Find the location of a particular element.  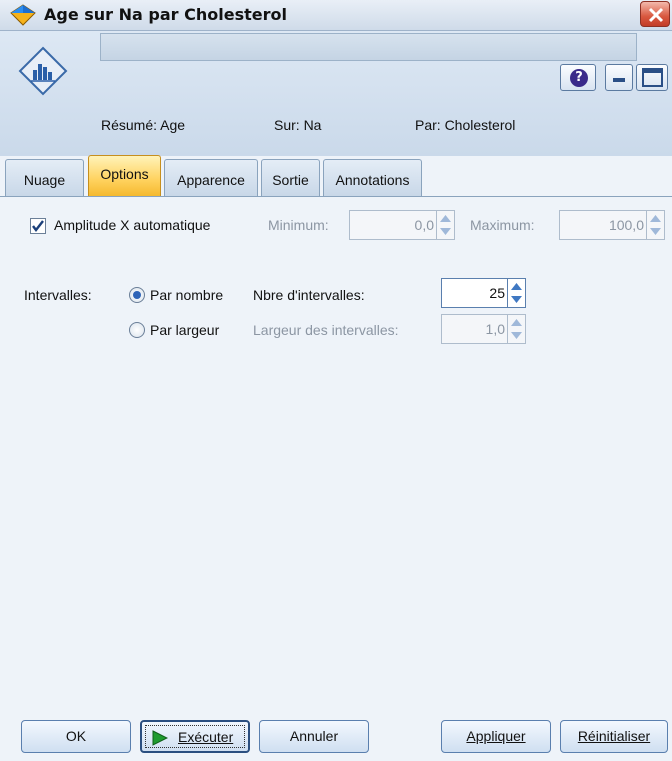

apply-button: Appliquer is located at coordinates (496, 736).